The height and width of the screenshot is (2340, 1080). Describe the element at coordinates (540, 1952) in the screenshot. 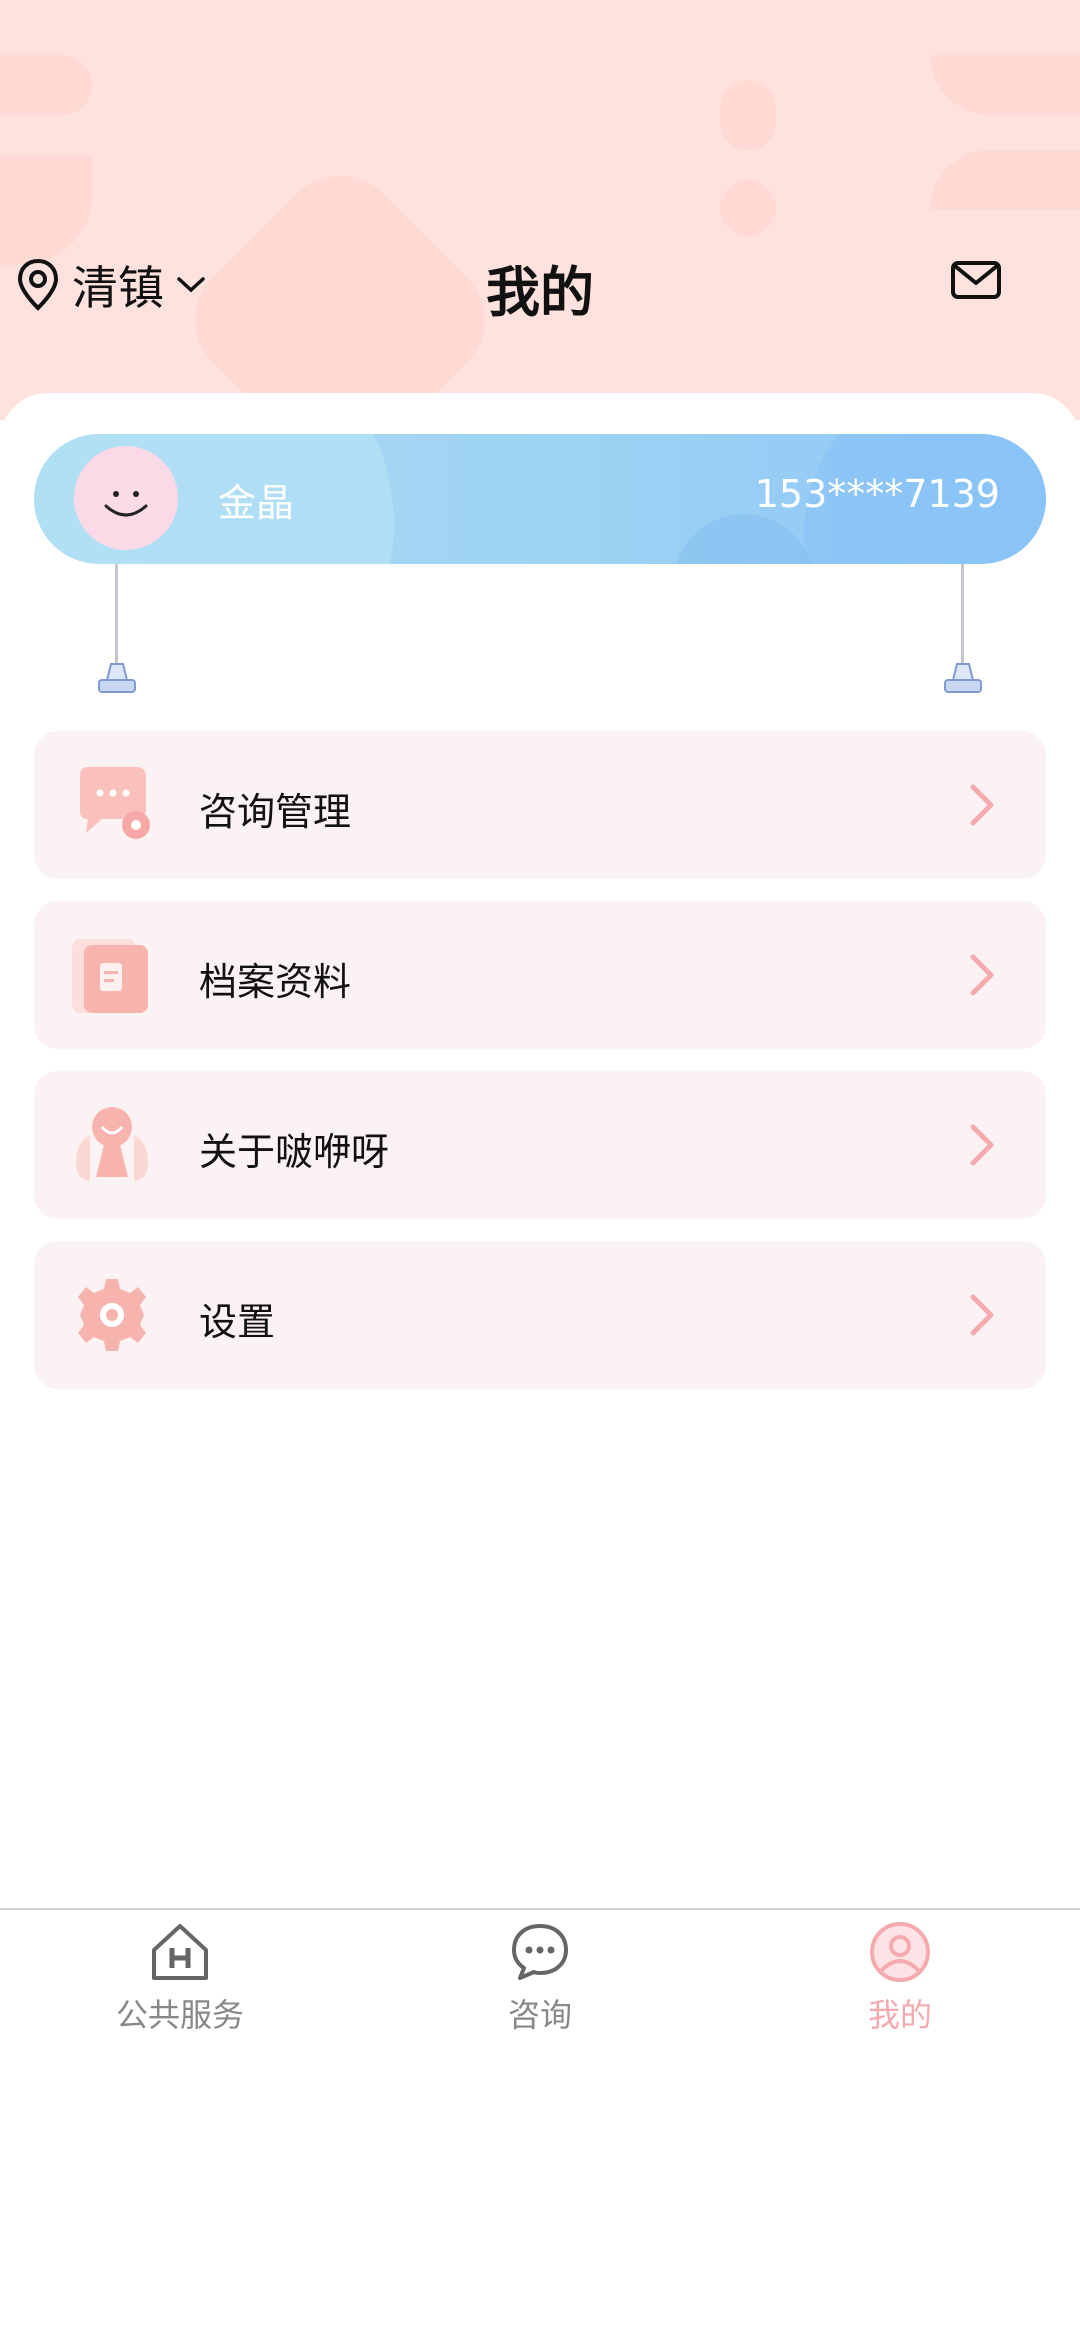

I see `chat-bubble-icon` at that location.